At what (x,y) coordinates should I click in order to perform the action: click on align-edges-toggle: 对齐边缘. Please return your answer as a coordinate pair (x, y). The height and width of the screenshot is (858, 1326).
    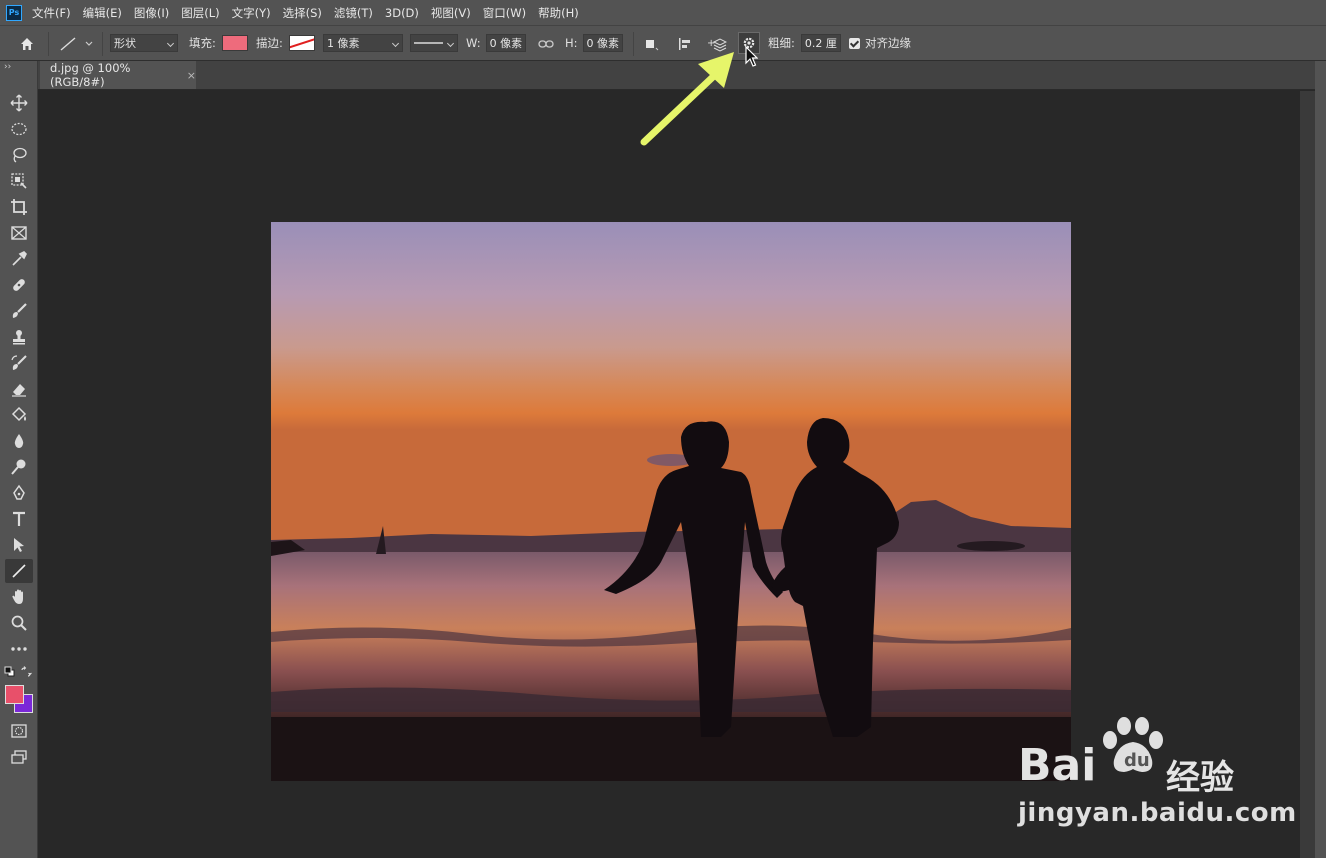
    Looking at the image, I should click on (880, 43).